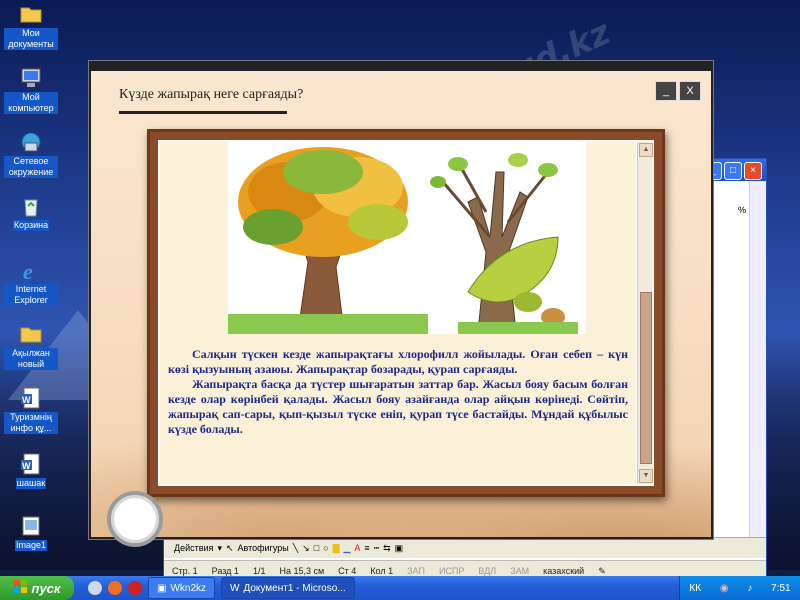  Describe the element at coordinates (115, 588) in the screenshot. I see `media-player-icon` at that location.